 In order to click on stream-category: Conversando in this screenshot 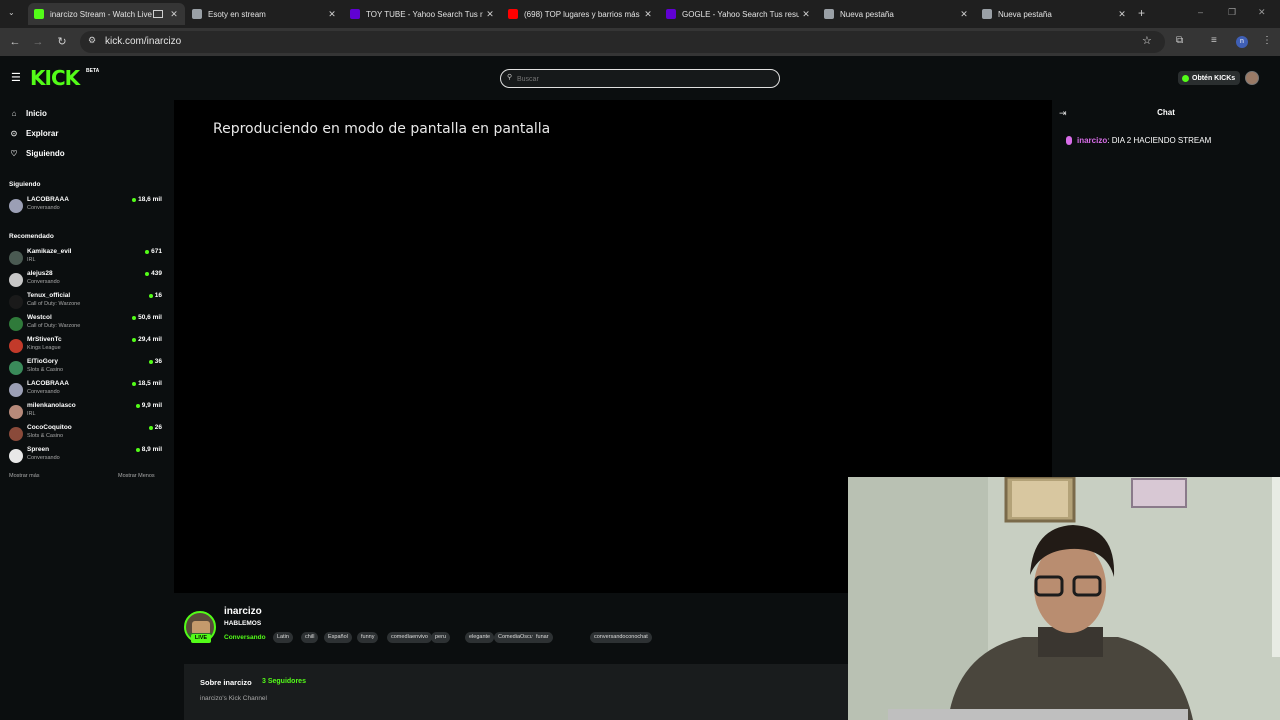, I will do `click(245, 637)`.